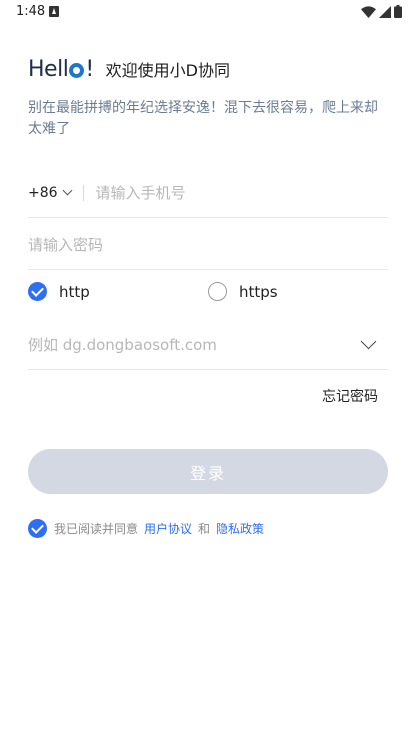  Describe the element at coordinates (368, 11) in the screenshot. I see `wifi-icon` at that location.